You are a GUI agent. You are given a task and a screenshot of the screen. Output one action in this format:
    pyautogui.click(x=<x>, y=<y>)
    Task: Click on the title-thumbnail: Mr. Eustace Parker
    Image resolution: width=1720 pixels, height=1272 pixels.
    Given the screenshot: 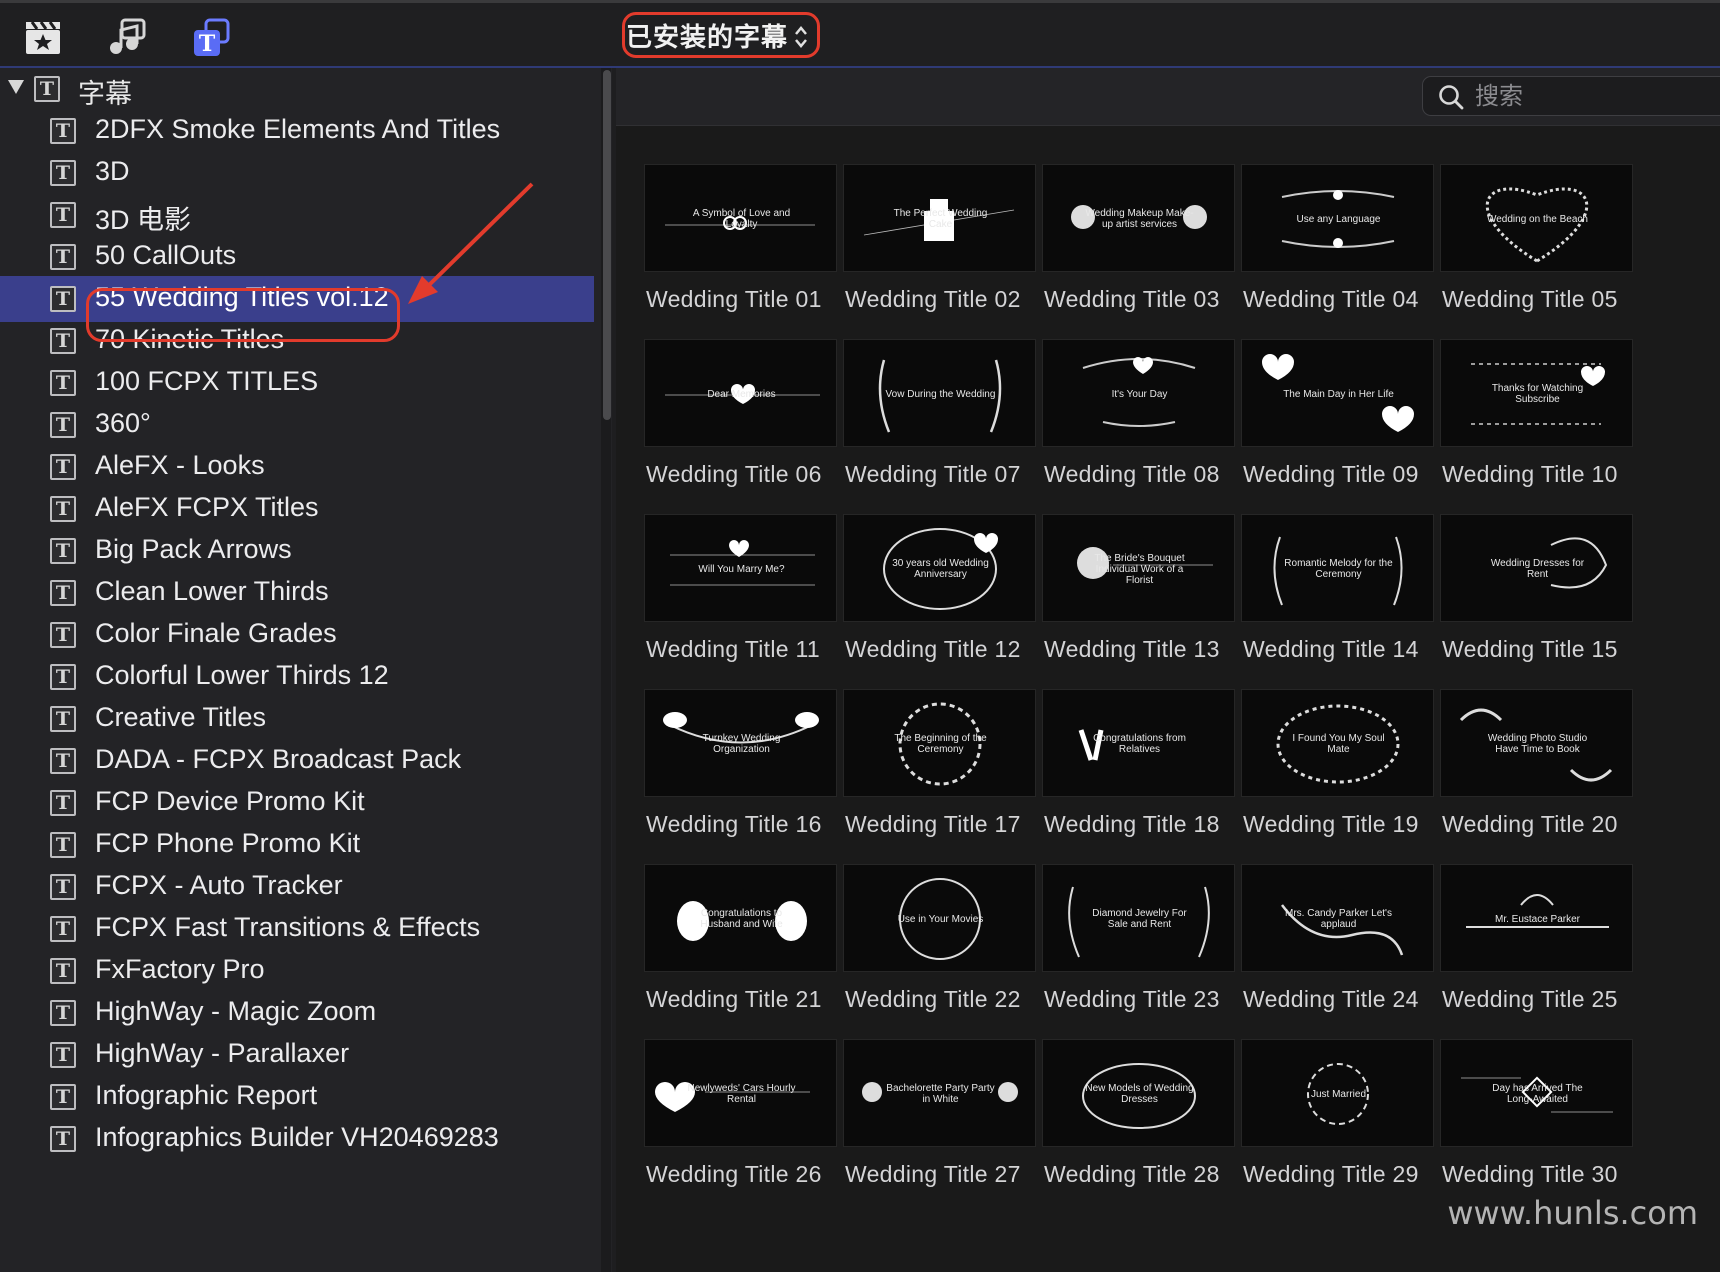 What is the action you would take?
    pyautogui.click(x=1536, y=918)
    